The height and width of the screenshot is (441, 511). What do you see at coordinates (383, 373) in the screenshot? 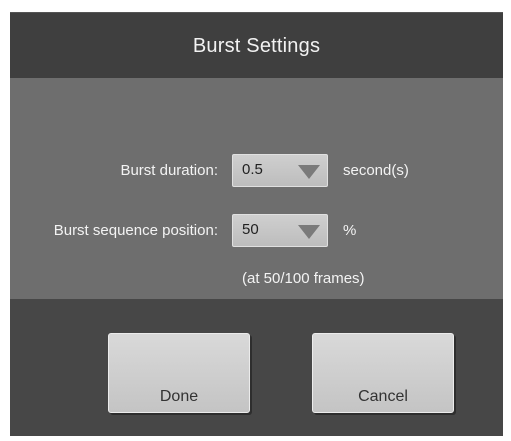
I see `cancel-button: Cancel` at bounding box center [383, 373].